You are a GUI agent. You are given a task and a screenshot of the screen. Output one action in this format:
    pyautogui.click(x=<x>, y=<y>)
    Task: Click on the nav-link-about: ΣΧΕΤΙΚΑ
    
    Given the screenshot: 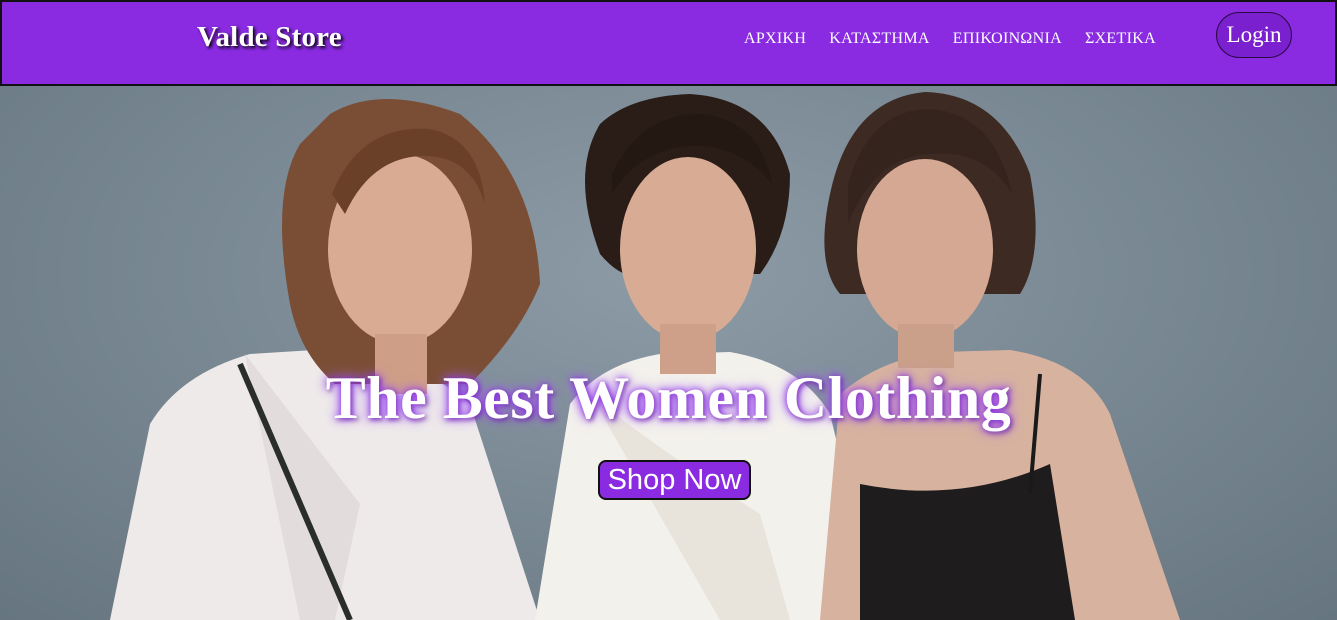 What is the action you would take?
    pyautogui.click(x=1120, y=39)
    